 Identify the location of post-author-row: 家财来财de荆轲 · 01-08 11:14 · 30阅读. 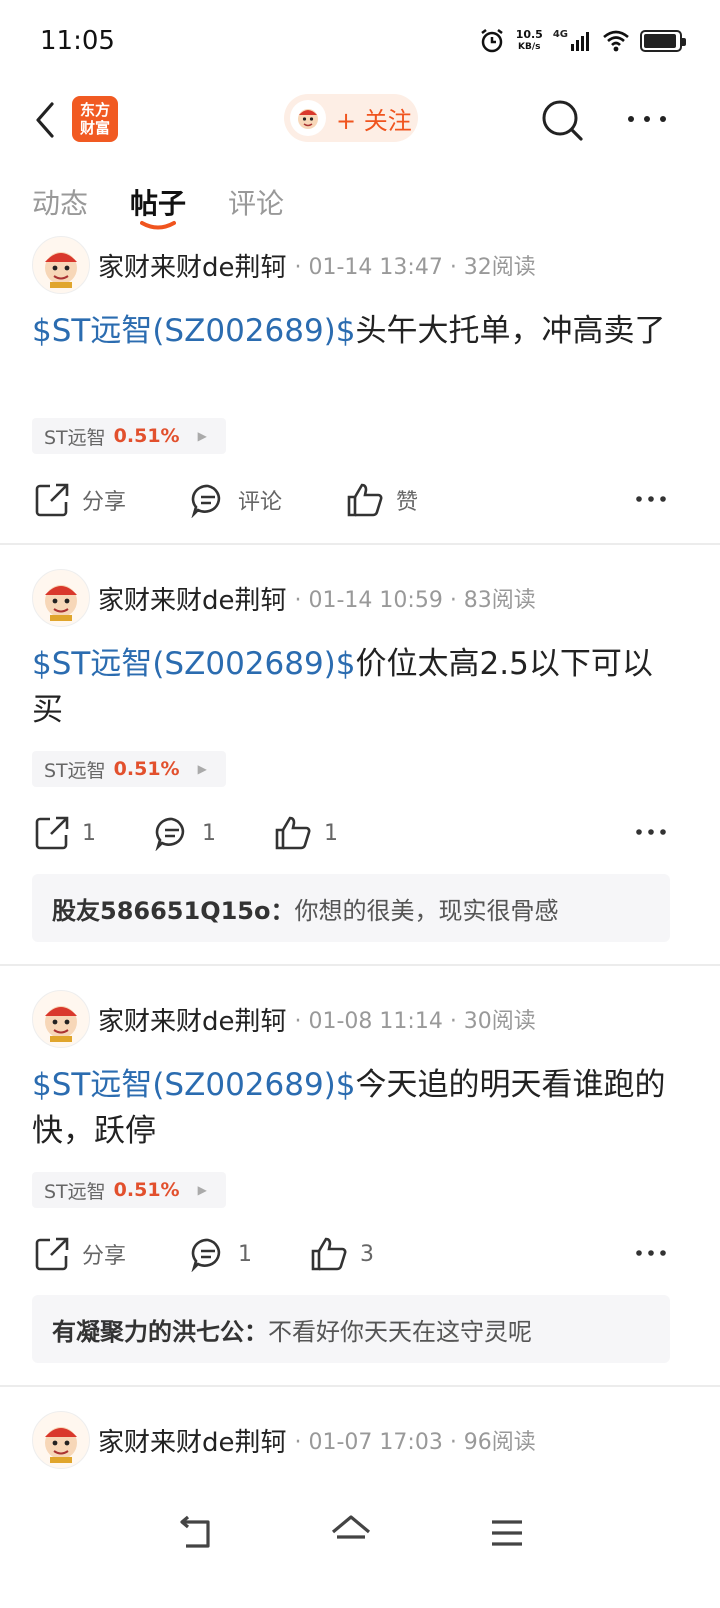
(284, 1019).